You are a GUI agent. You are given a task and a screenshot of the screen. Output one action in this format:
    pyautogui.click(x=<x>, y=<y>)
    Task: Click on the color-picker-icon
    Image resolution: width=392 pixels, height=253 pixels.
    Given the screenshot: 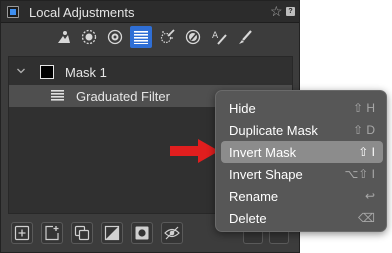 What is the action you would take?
    pyautogui.click(x=193, y=37)
    